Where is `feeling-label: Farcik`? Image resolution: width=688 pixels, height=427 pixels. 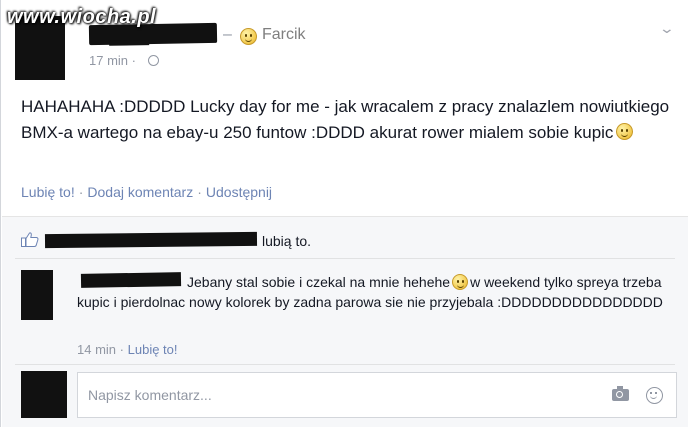
feeling-label: Farcik is located at coordinates (284, 35).